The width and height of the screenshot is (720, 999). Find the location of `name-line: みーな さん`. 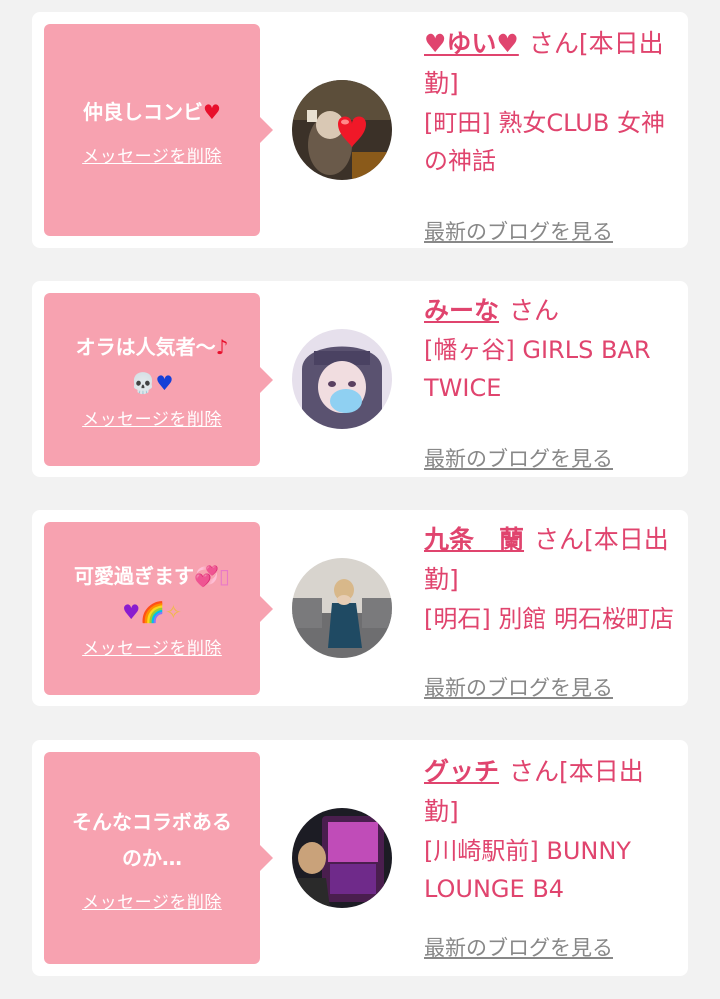

name-line: みーな さん is located at coordinates (550, 311).